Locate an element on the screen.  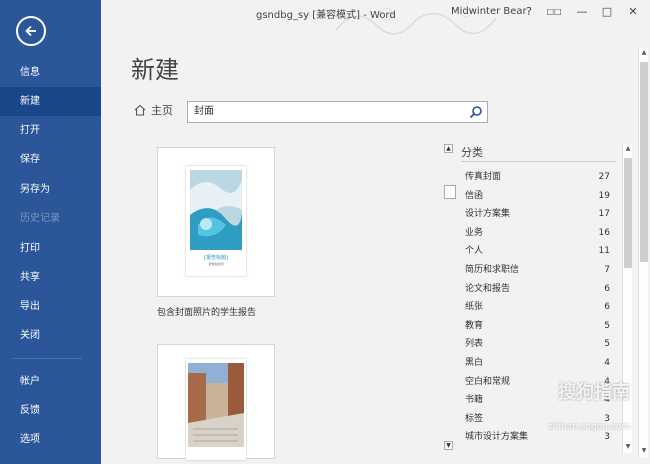
sidebar-divider is located at coordinates (47, 358).